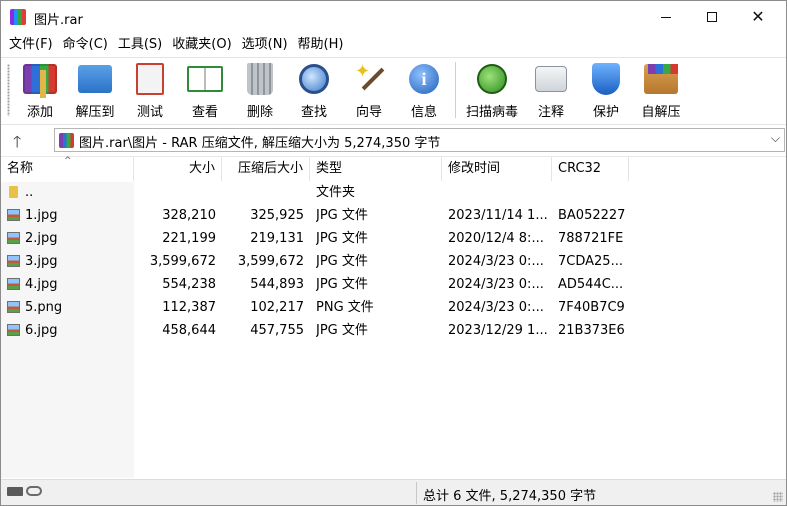  What do you see at coordinates (189, 307) in the screenshot?
I see `file-size: 112,387` at bounding box center [189, 307].